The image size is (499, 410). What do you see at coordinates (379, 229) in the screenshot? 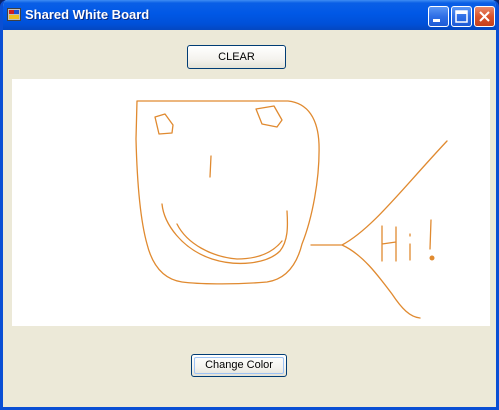
I see `speech-bubble-stroke` at bounding box center [379, 229].